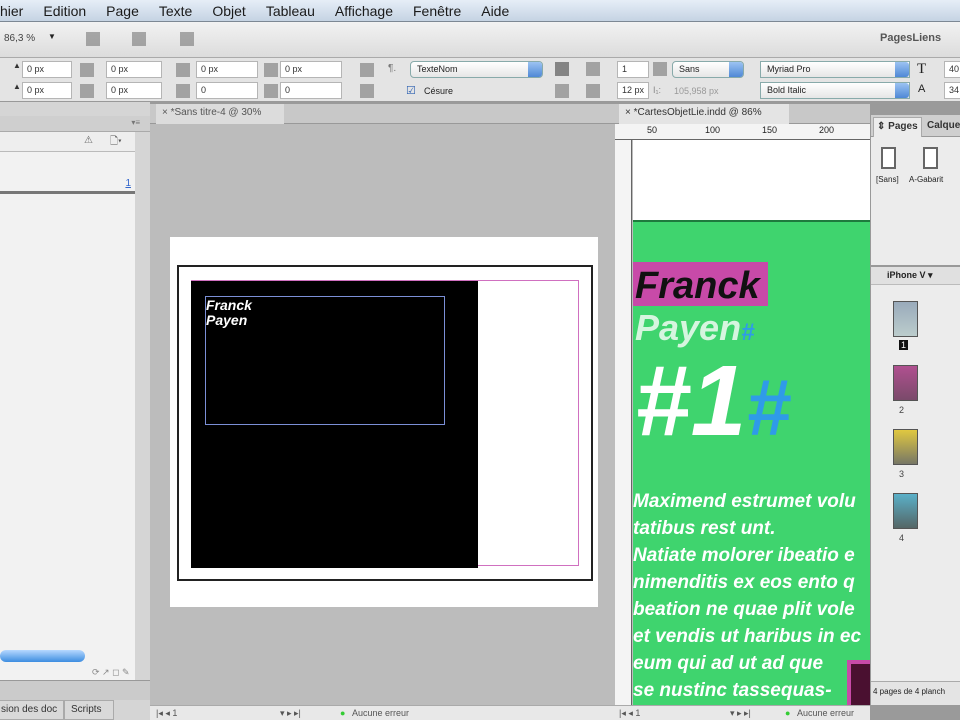 This screenshot has height=720, width=960. What do you see at coordinates (411, 90) in the screenshot?
I see `checkbox-checked-icon: ☑` at bounding box center [411, 90].